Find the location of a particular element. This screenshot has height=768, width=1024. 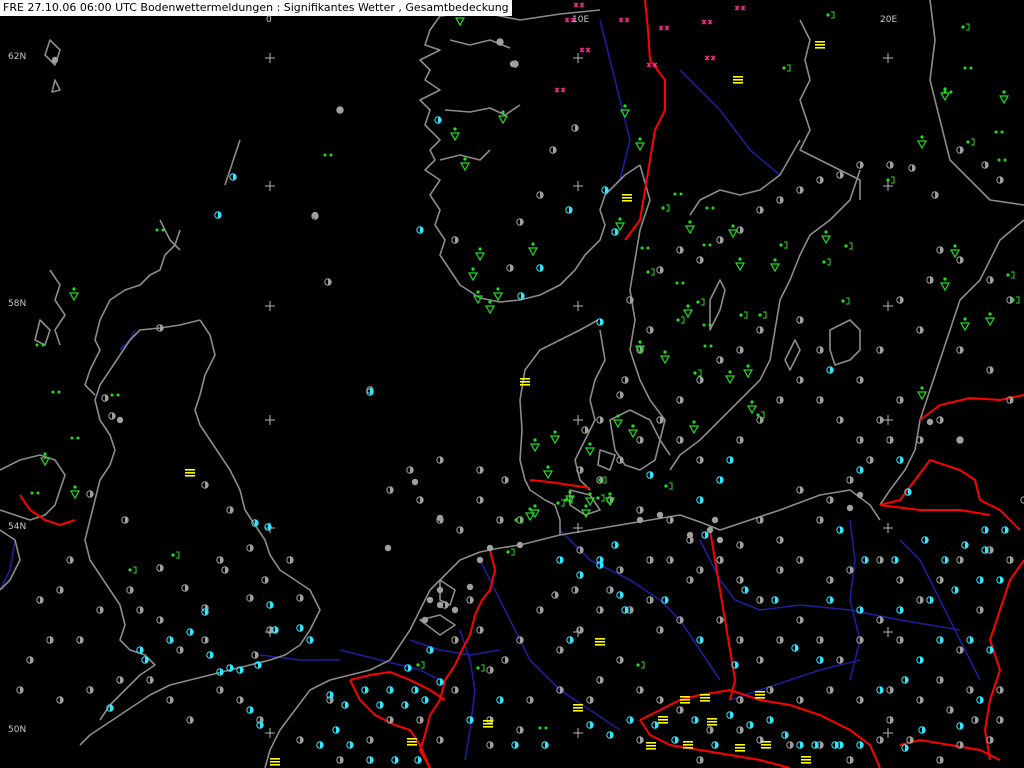

grid-label-10e: 10E is located at coordinates (581, 20).